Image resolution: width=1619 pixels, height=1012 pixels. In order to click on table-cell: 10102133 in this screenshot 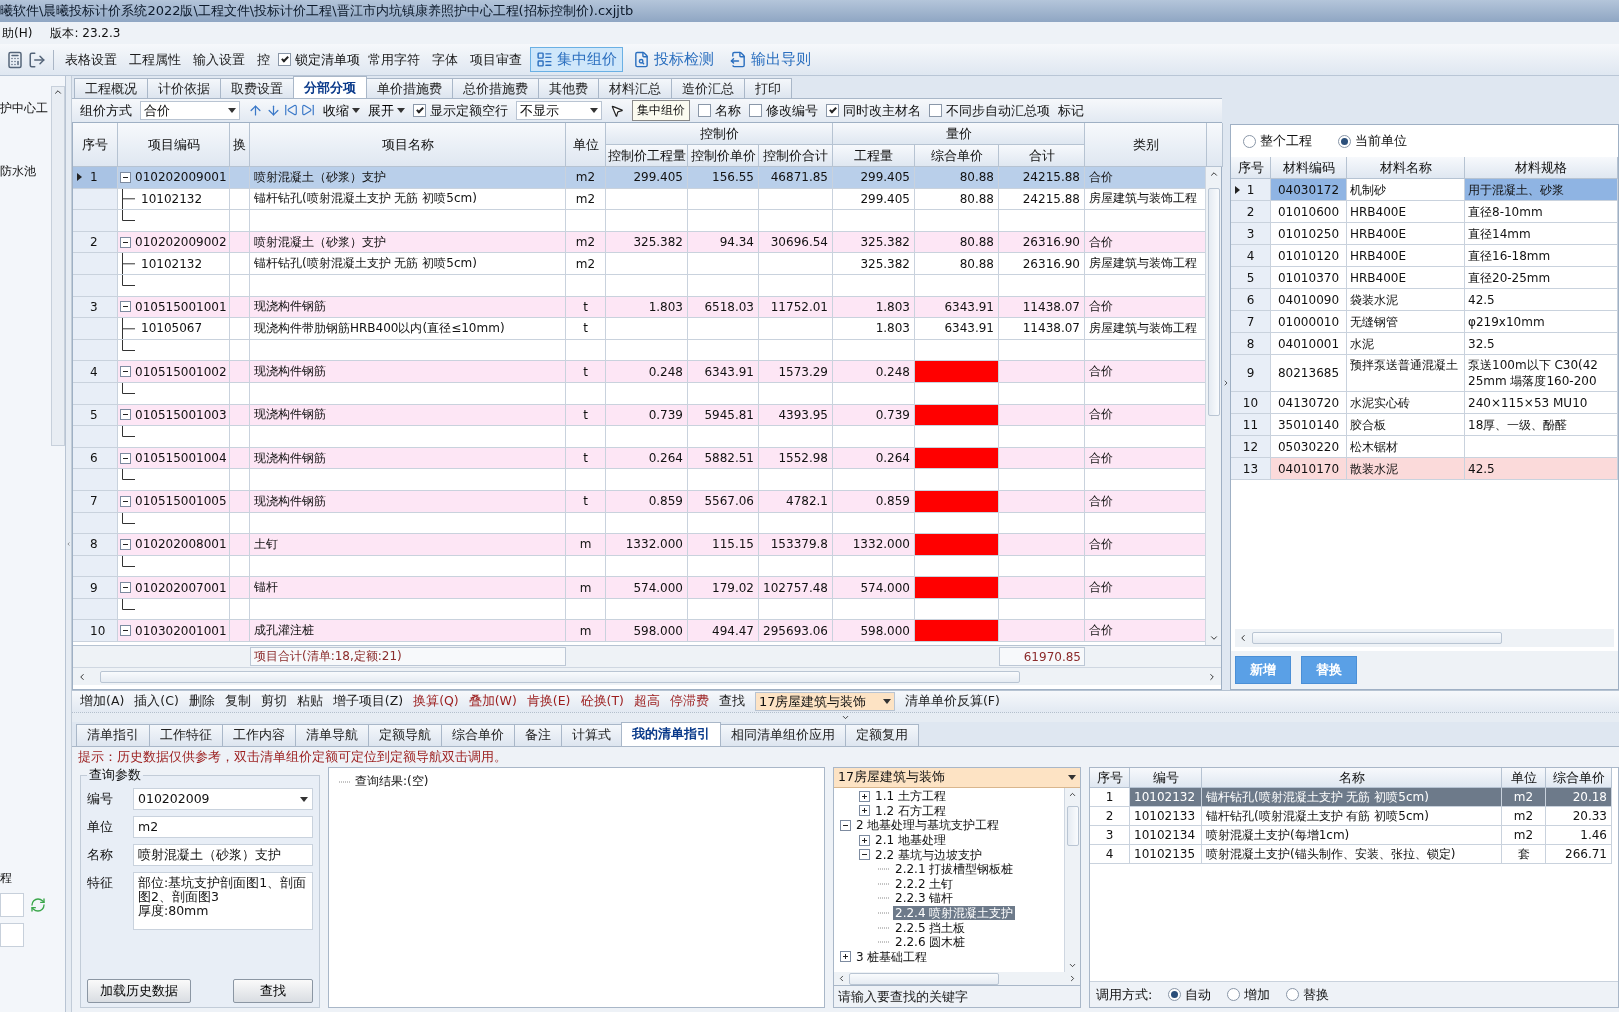, I will do `click(1166, 816)`.